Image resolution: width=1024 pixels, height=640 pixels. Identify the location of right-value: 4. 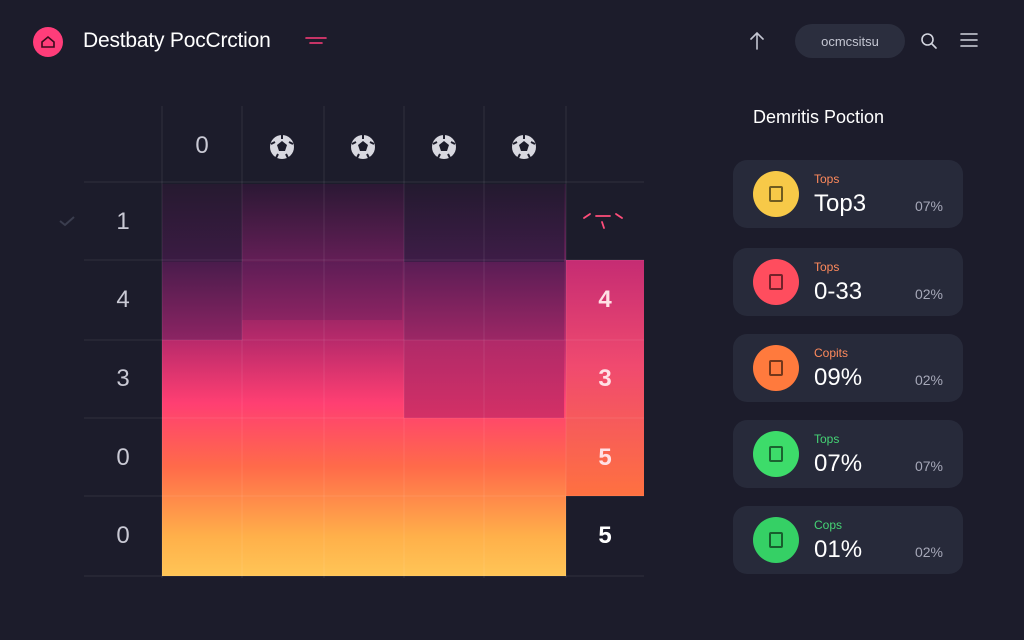
(605, 299).